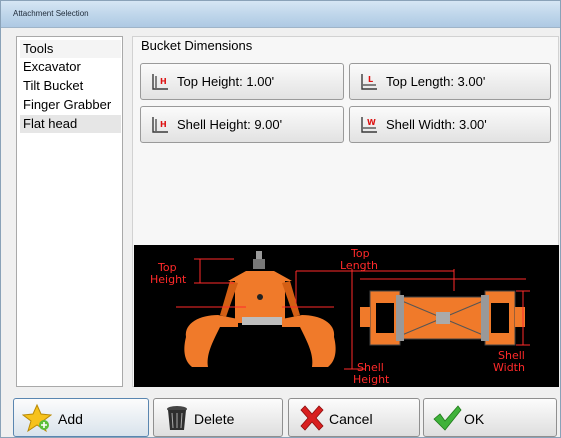 This screenshot has width=561, height=438. What do you see at coordinates (371, 379) in the screenshot?
I see `shell-height-diagram-label-2: Height` at bounding box center [371, 379].